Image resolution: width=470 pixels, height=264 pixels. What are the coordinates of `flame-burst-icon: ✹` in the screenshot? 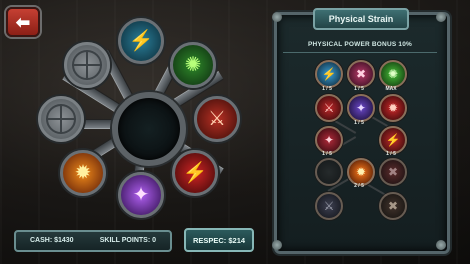 It's located at (83, 173).